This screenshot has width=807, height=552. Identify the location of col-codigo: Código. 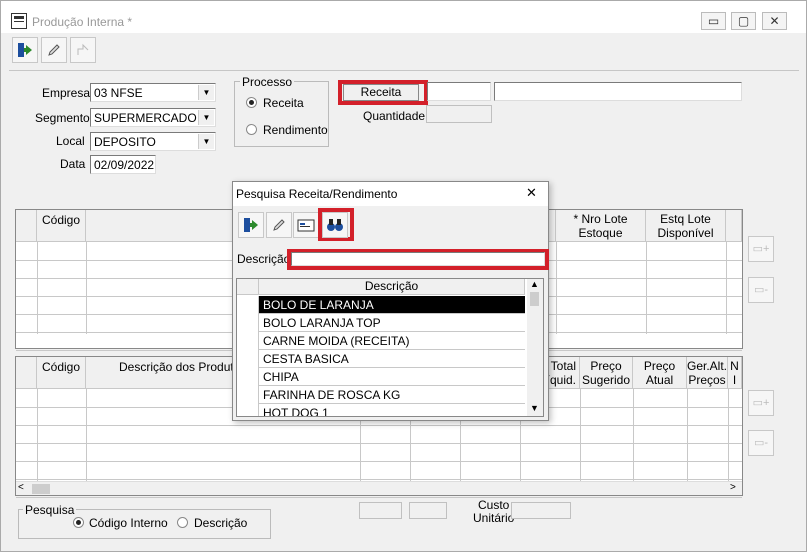
(61, 226).